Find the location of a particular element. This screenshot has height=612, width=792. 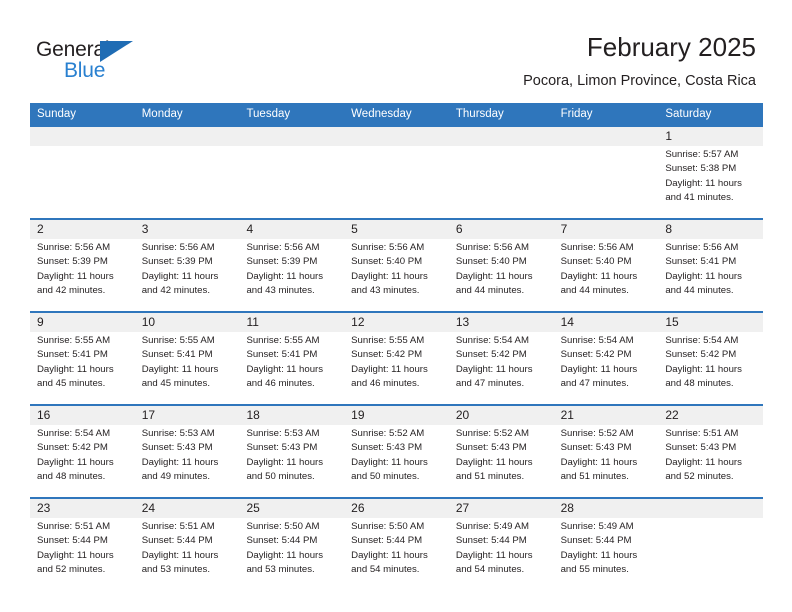

day-number: 9 is located at coordinates (40, 322).